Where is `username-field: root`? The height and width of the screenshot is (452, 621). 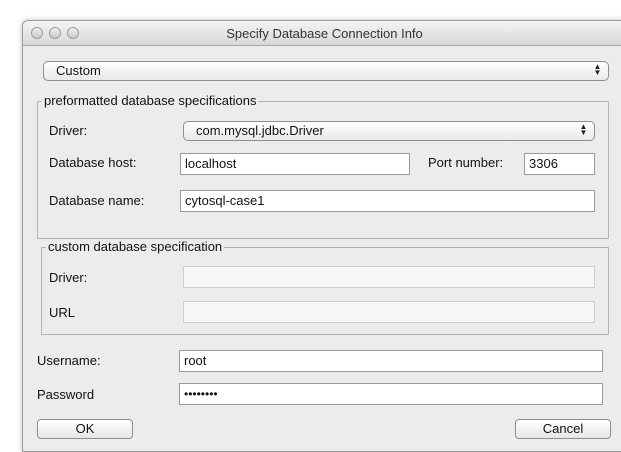 username-field: root is located at coordinates (391, 361).